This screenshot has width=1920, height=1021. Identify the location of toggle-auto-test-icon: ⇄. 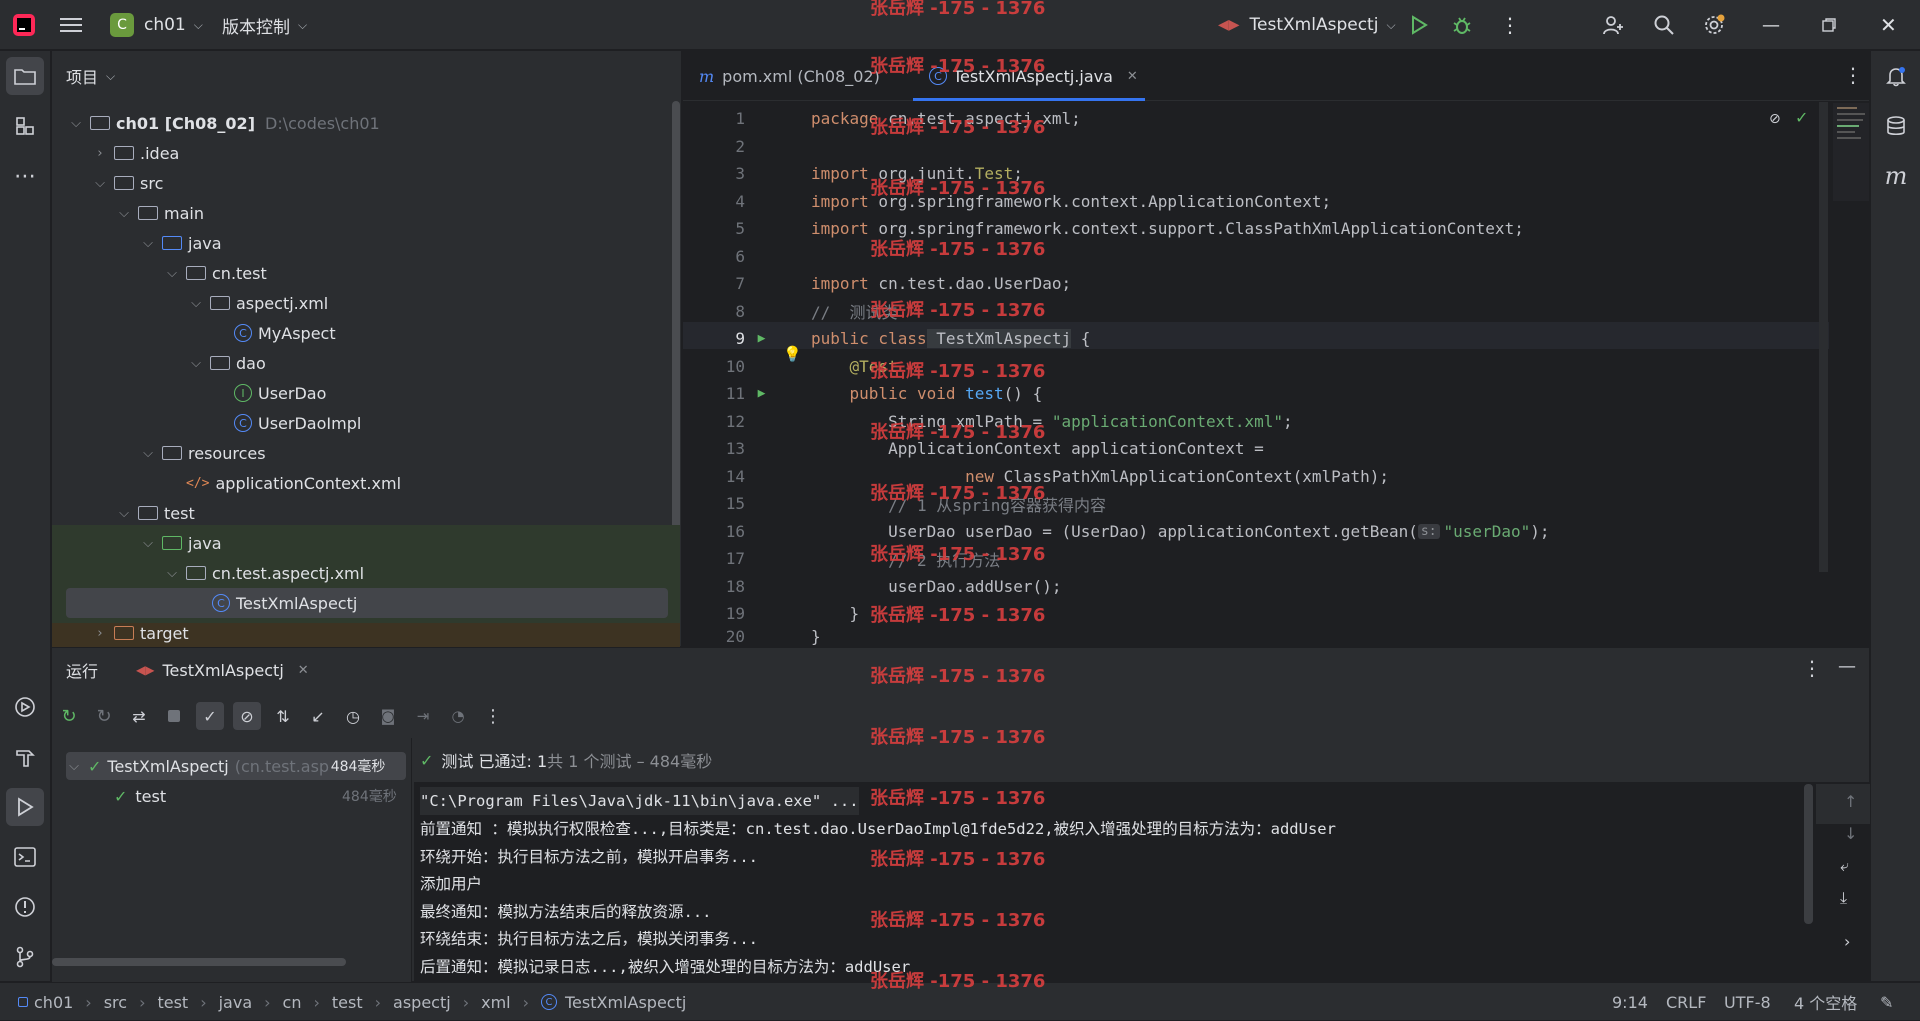
(139, 716).